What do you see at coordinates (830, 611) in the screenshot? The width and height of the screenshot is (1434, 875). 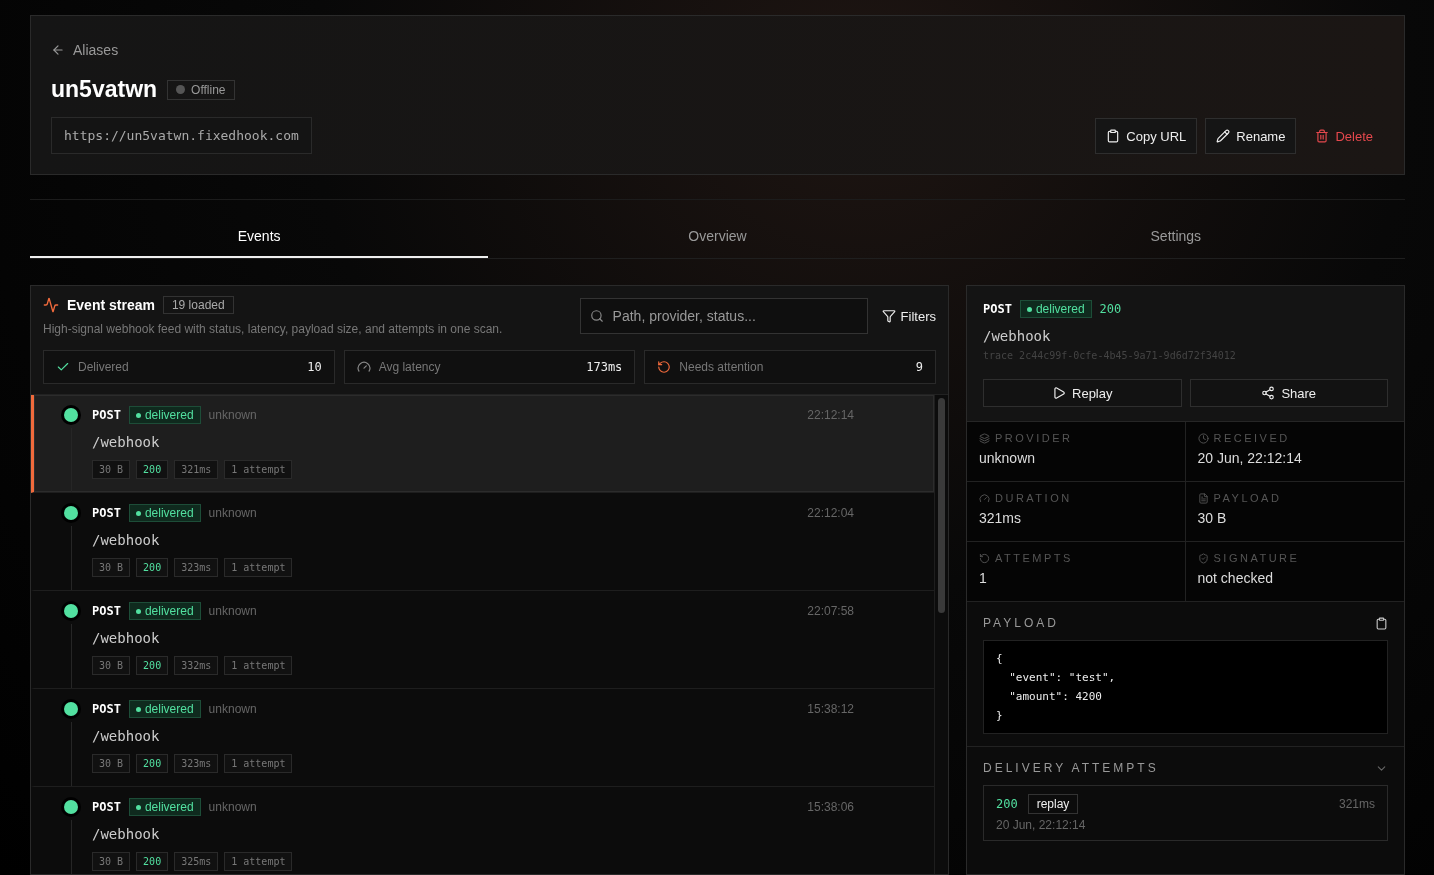 I see `event-time: 22:07:58` at bounding box center [830, 611].